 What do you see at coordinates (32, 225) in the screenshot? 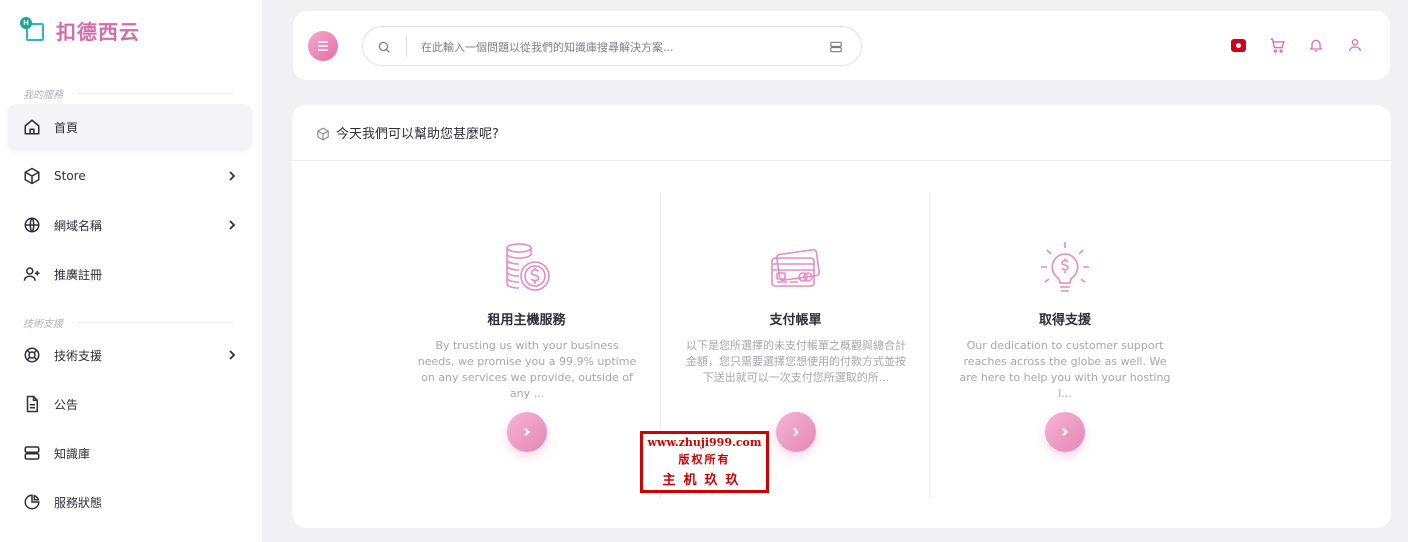
I see `globe-icon` at bounding box center [32, 225].